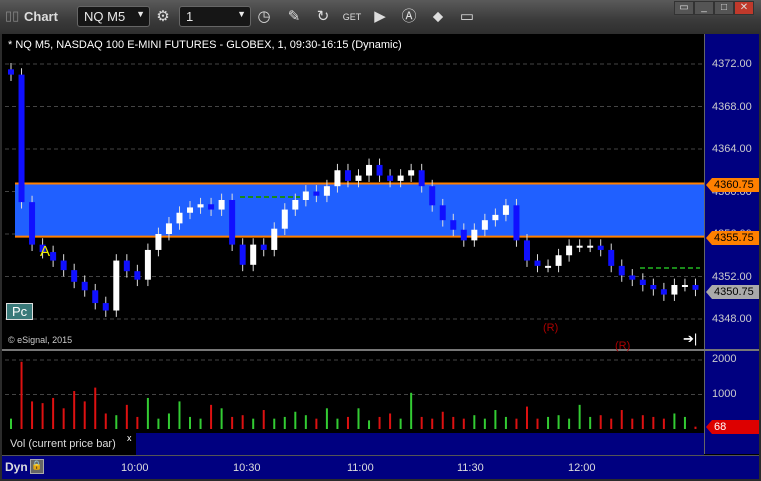 This screenshot has width=761, height=481. I want to click on price-tick: 4364.00, so click(732, 149).